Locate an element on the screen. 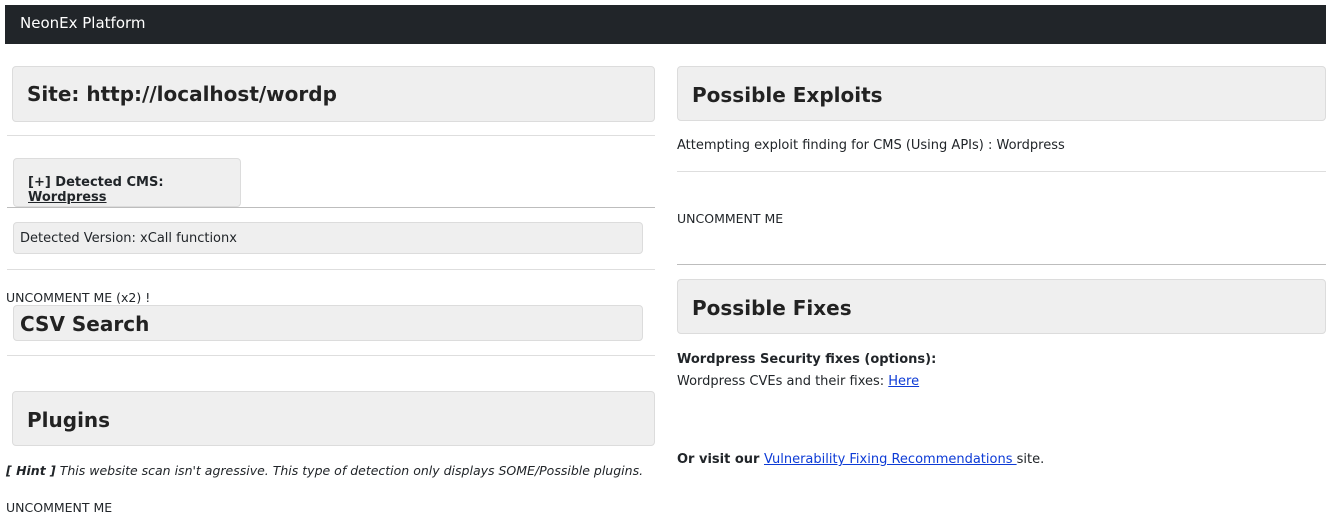  cms-name-link: Wordpress is located at coordinates (67, 197).